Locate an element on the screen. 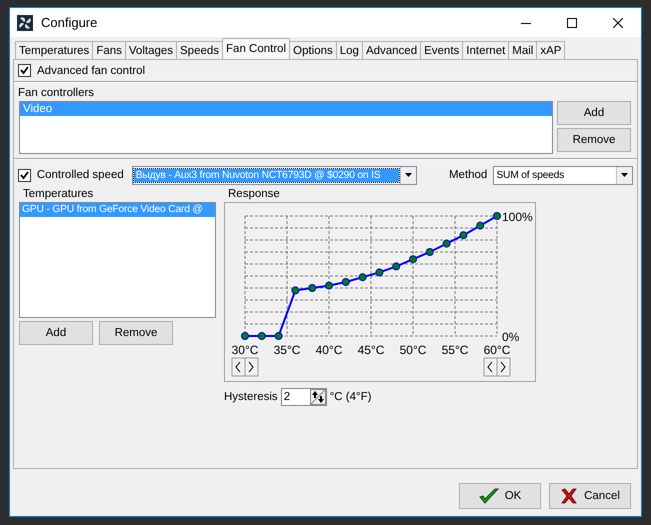  checkbox-label: Advanced fan control is located at coordinates (91, 70).